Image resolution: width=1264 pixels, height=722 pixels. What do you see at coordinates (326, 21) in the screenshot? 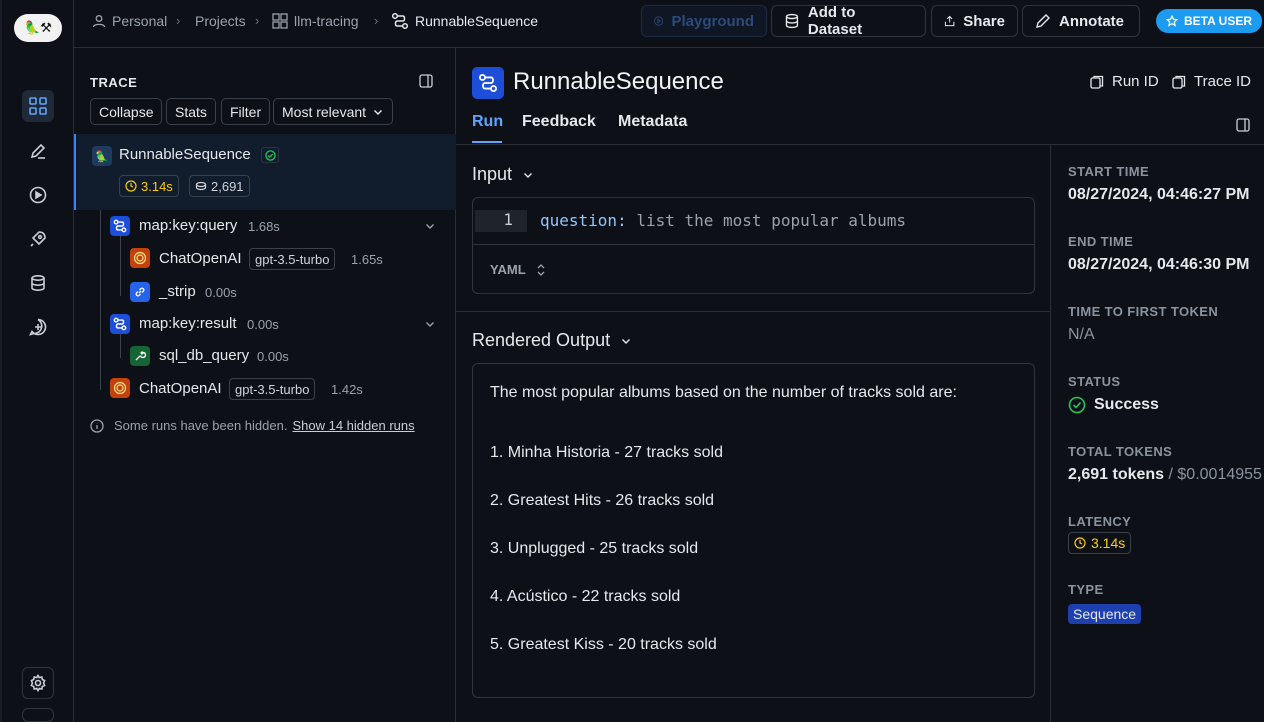
I see `breadcrumb-label: llm-tracing` at bounding box center [326, 21].